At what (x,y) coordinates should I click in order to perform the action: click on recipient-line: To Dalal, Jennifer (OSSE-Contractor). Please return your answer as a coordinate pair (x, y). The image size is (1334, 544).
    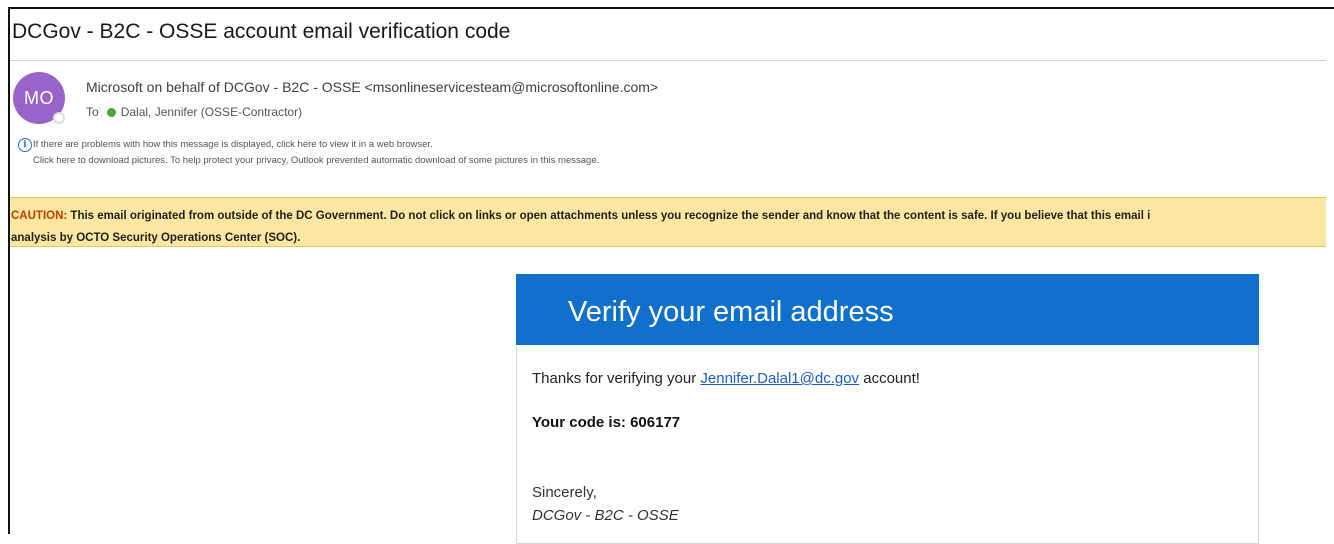
    Looking at the image, I should click on (194, 112).